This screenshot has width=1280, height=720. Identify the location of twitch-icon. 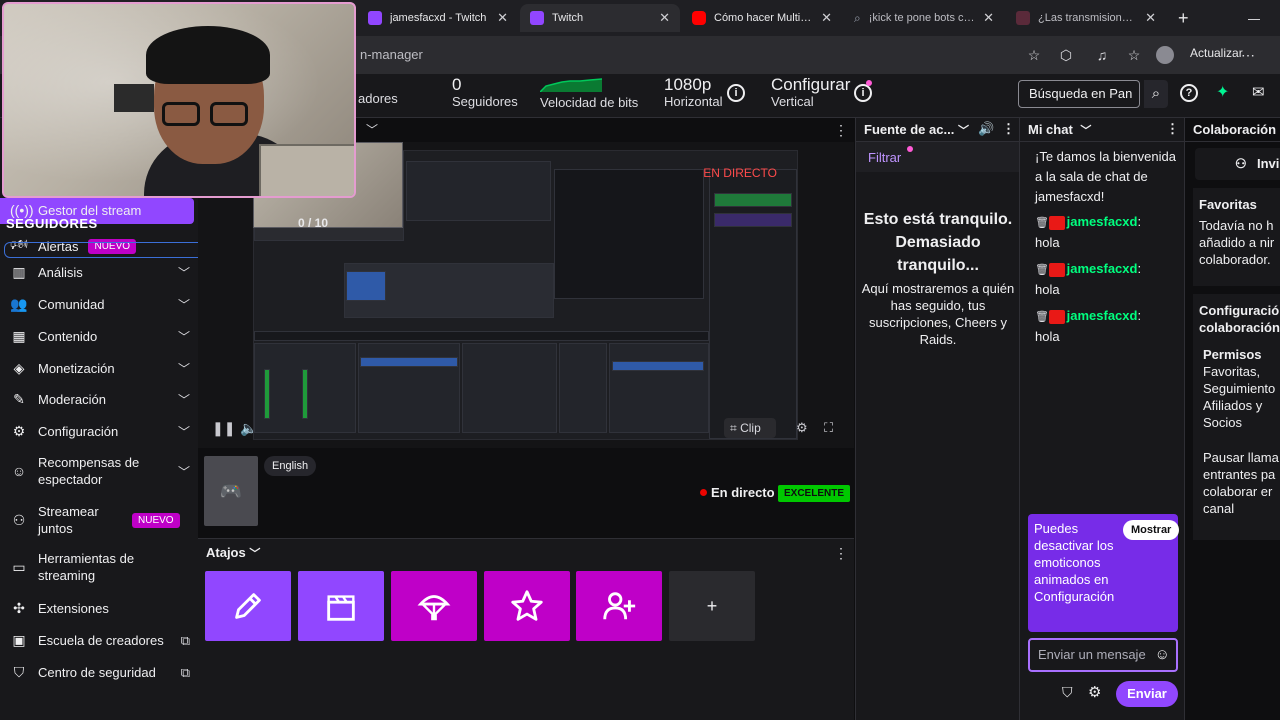
(537, 18).